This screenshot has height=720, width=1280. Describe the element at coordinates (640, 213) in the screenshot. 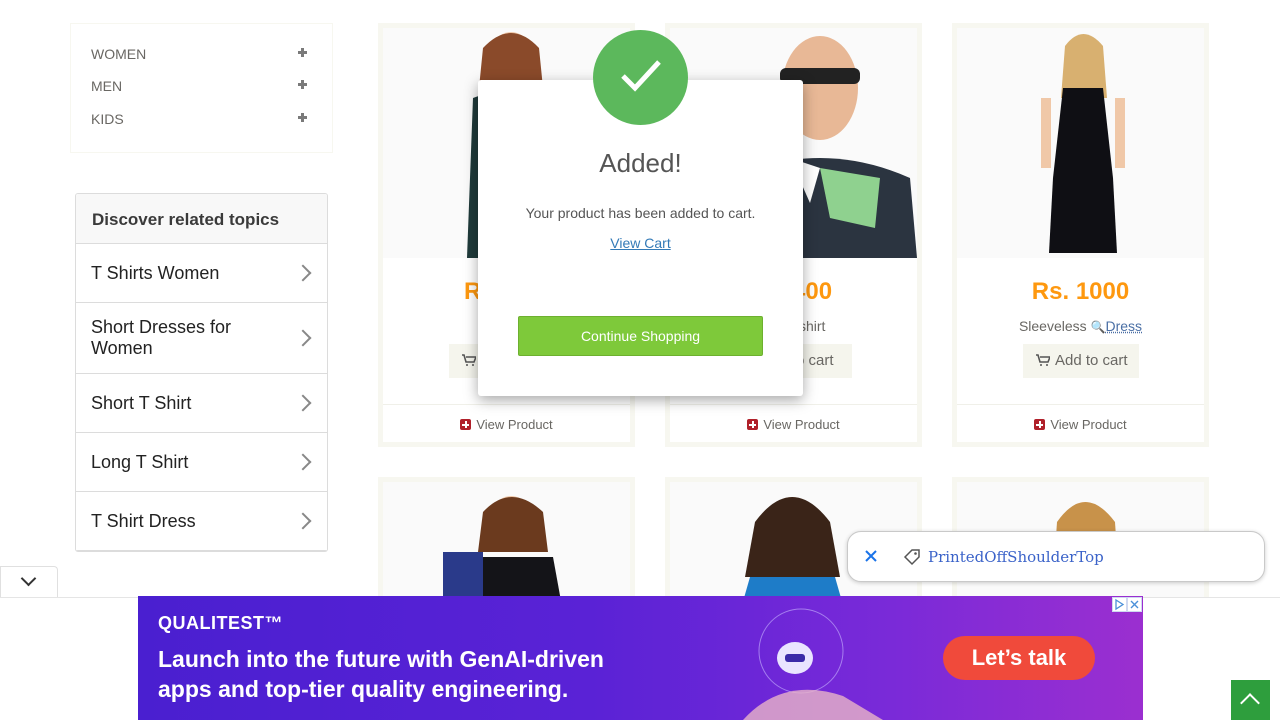

I see `modal-message: Your product has been added to cart.` at that location.